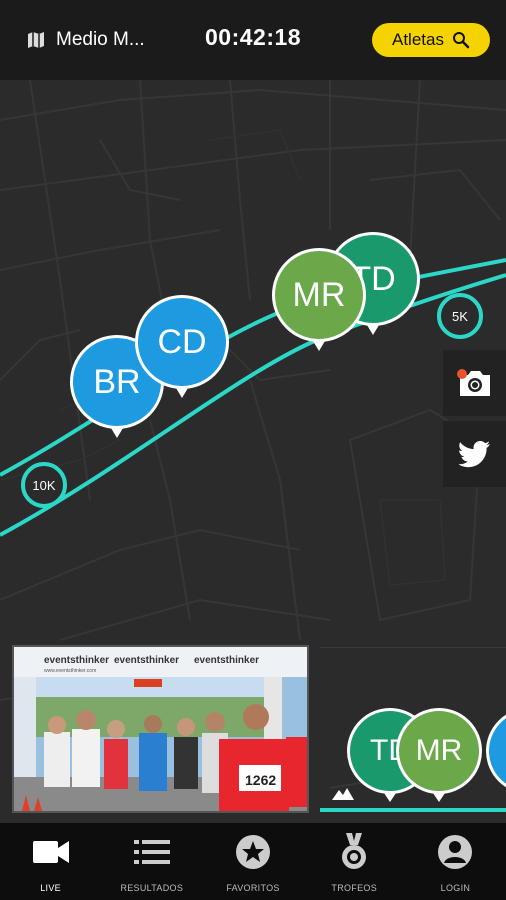  I want to click on nav-trofeos: TROFEOS, so click(354, 861).